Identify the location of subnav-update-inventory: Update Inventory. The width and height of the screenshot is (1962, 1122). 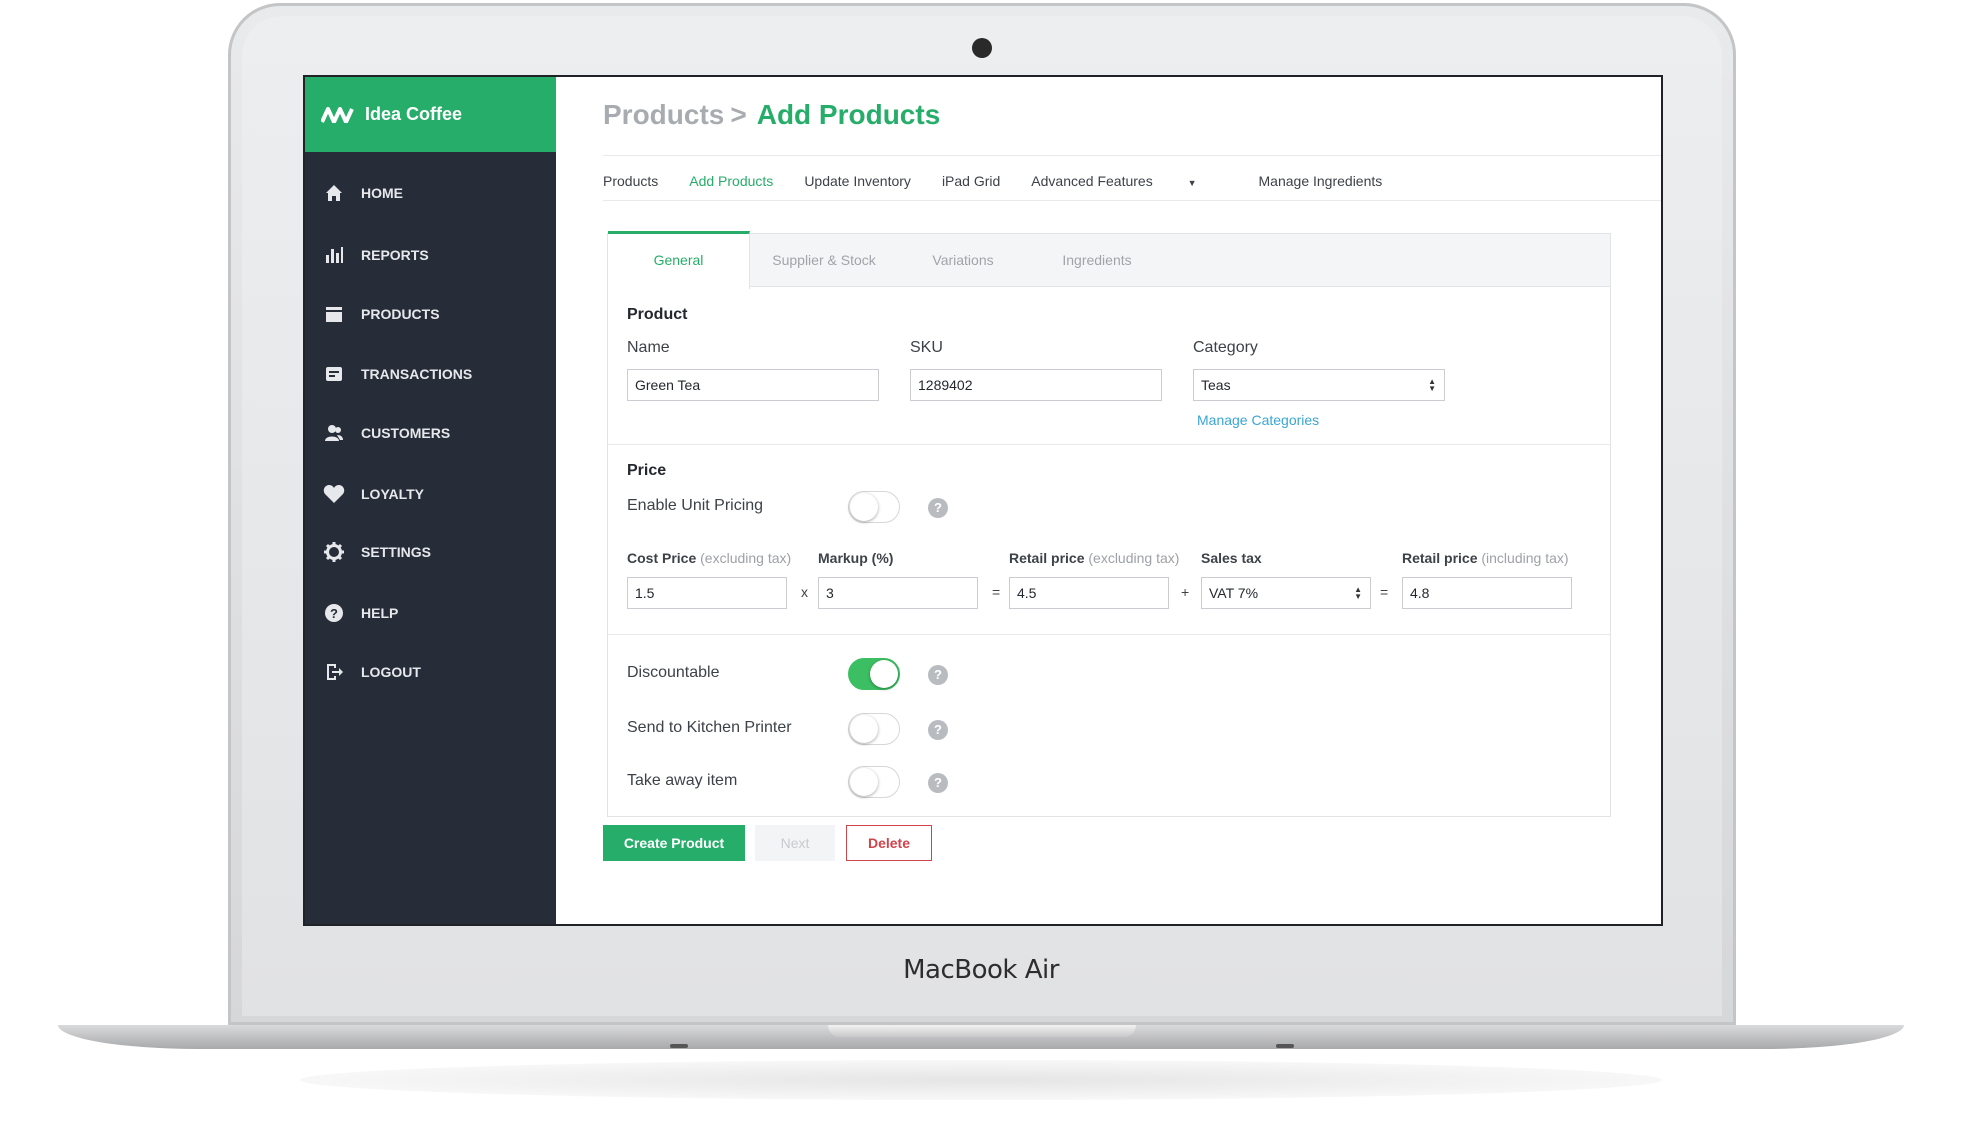
(857, 181).